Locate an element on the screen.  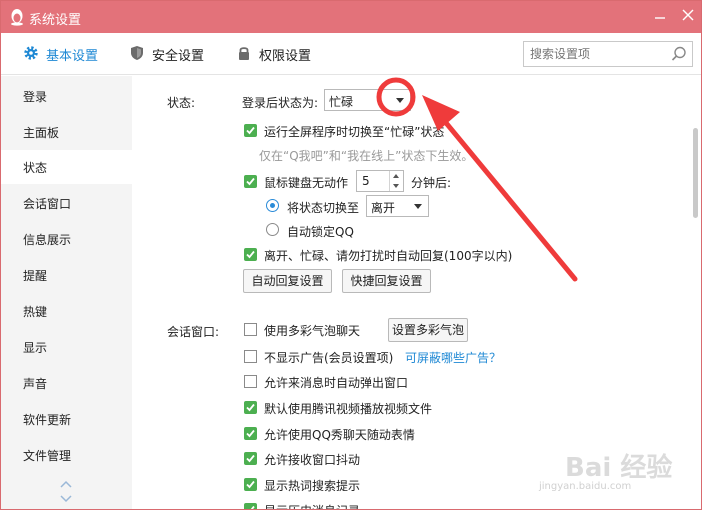
sidebar-item-label: 状态 is located at coordinates (35, 168).